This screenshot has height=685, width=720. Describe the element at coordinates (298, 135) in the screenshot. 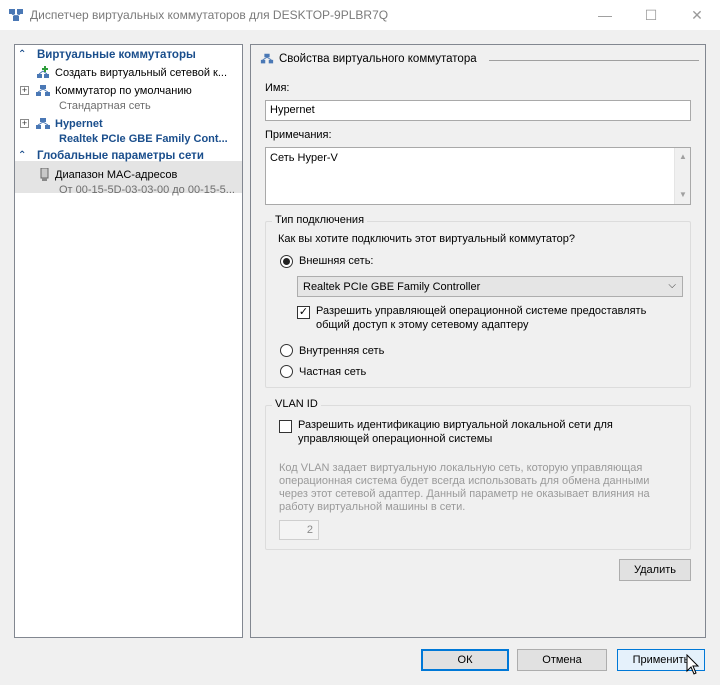

I see `notes-label: Примечания:` at that location.